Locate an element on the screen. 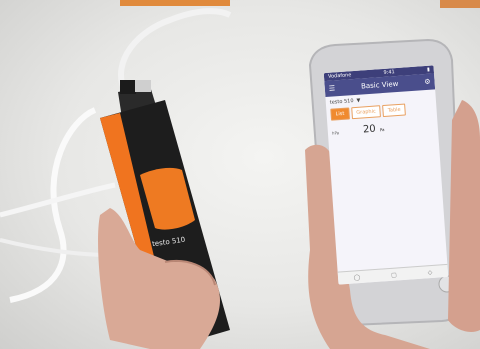 The height and width of the screenshot is (349, 480). tab-list: List is located at coordinates (340, 114).